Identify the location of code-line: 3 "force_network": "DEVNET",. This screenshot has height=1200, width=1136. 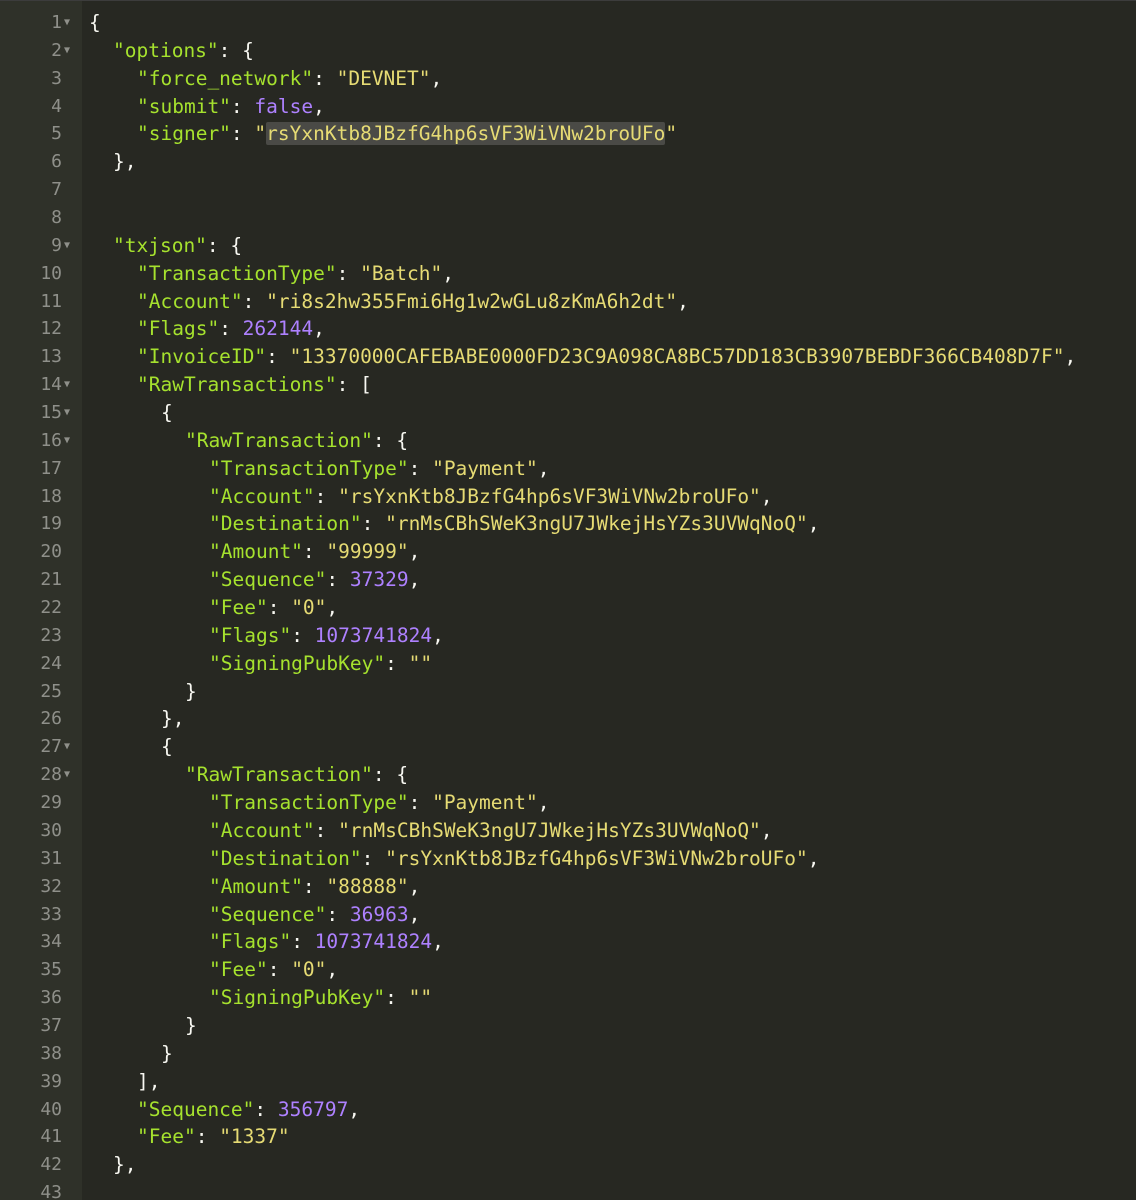
(568, 79).